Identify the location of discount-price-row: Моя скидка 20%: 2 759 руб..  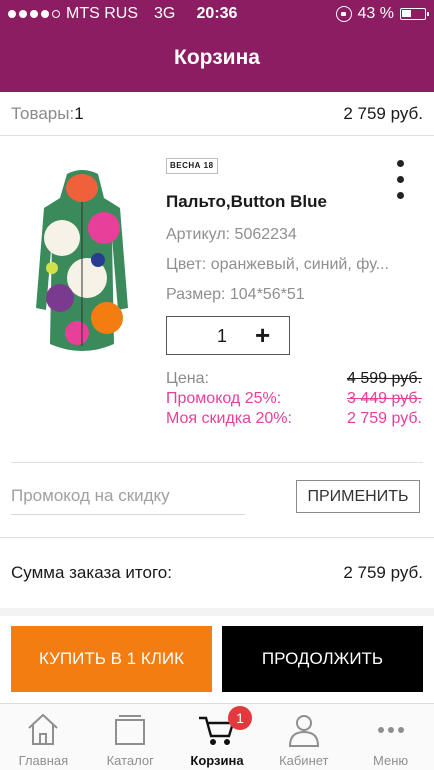
(294, 419).